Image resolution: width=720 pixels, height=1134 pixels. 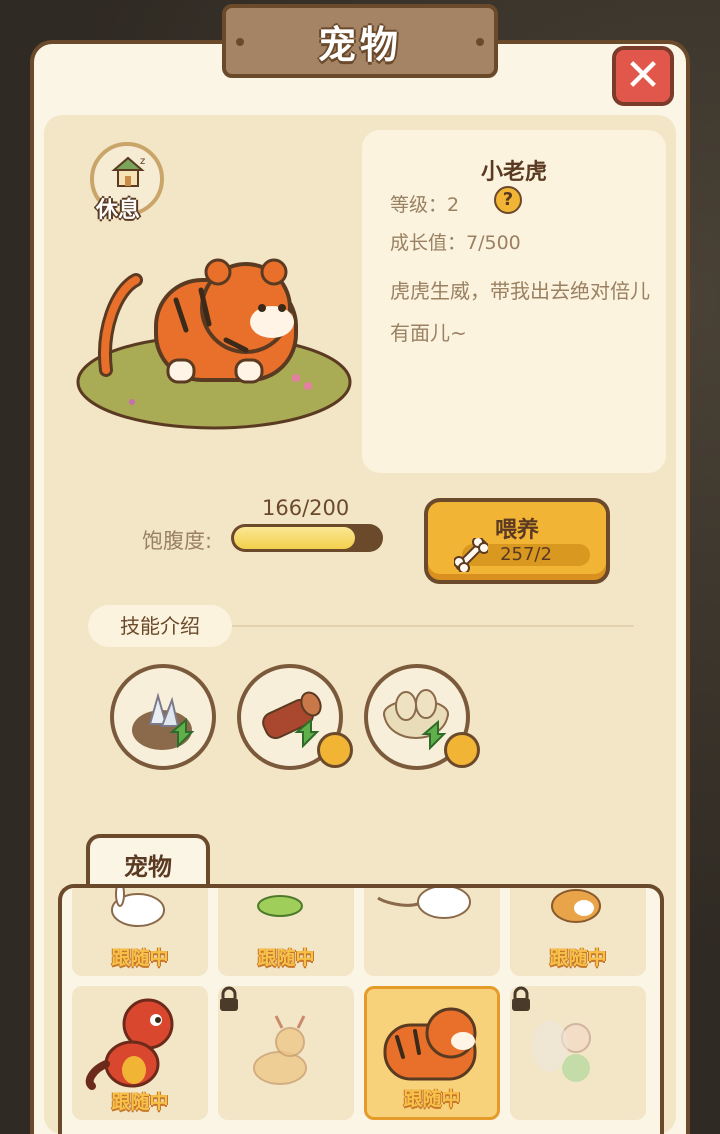 What do you see at coordinates (295, 717) in the screenshot?
I see `skill-wood` at bounding box center [295, 717].